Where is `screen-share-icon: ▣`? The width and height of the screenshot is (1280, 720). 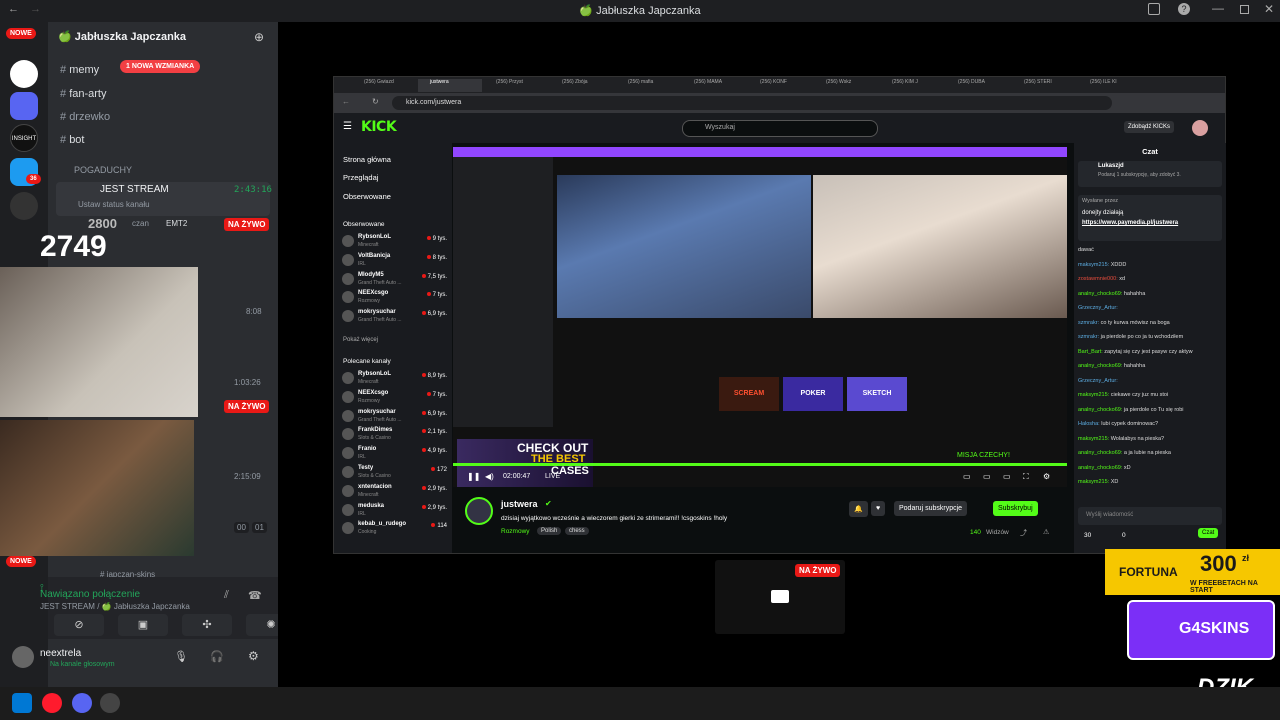 screen-share-icon: ▣ is located at coordinates (143, 625).